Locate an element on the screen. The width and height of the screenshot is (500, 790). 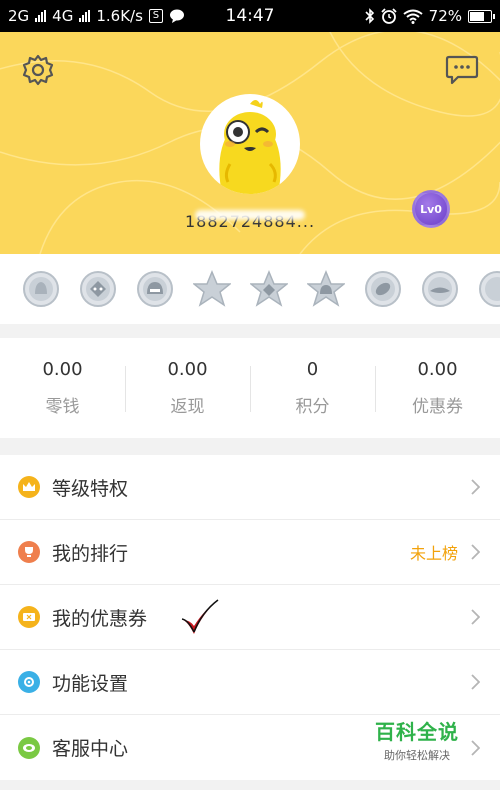
medal-star-icon is located at coordinates (212, 288).